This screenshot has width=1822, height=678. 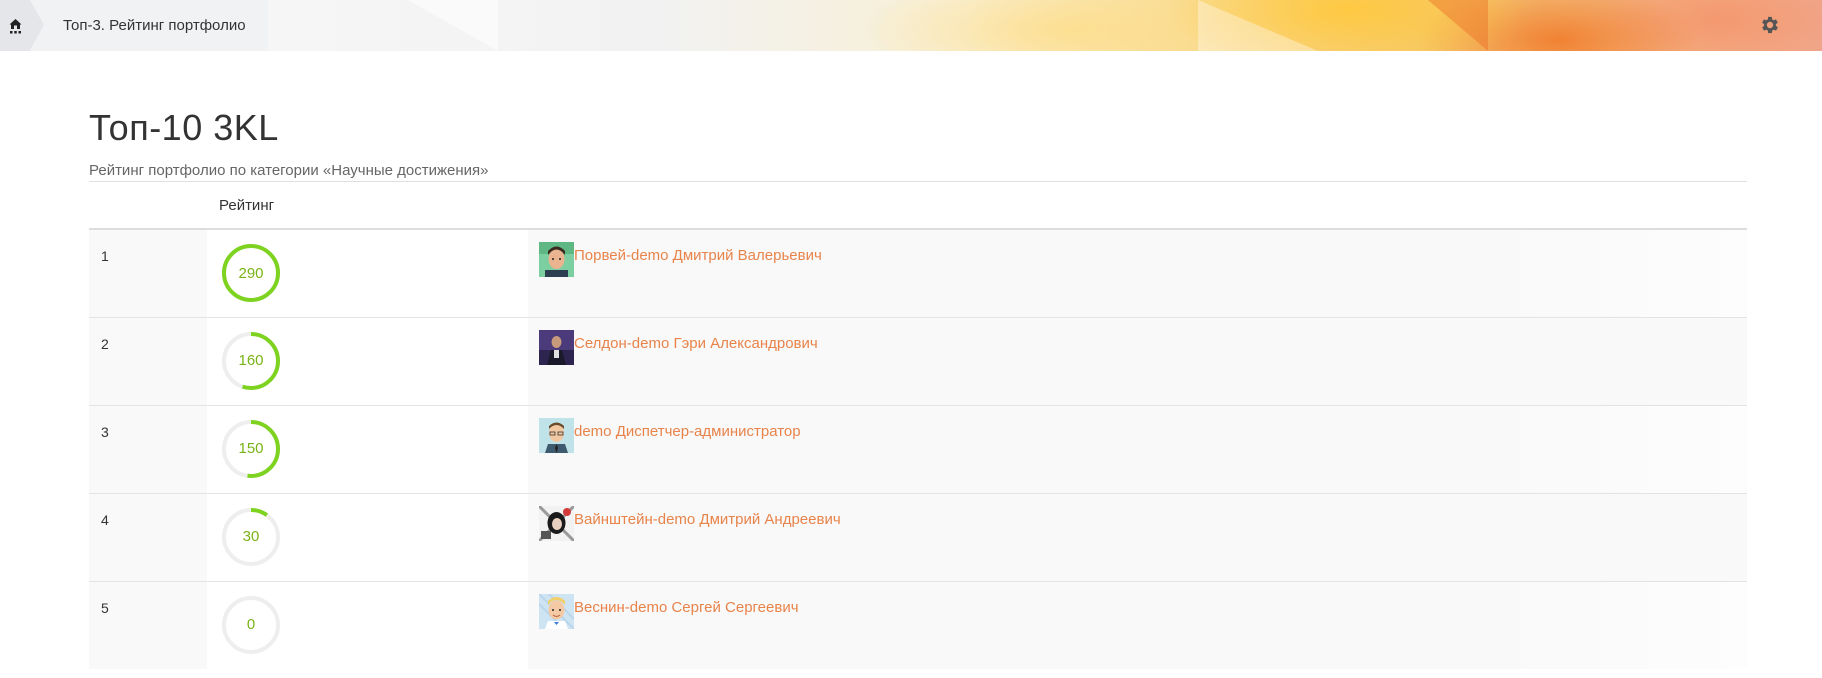 I want to click on breadcrumb: Топ-3. Рейтинг портфолио, so click(x=134, y=25).